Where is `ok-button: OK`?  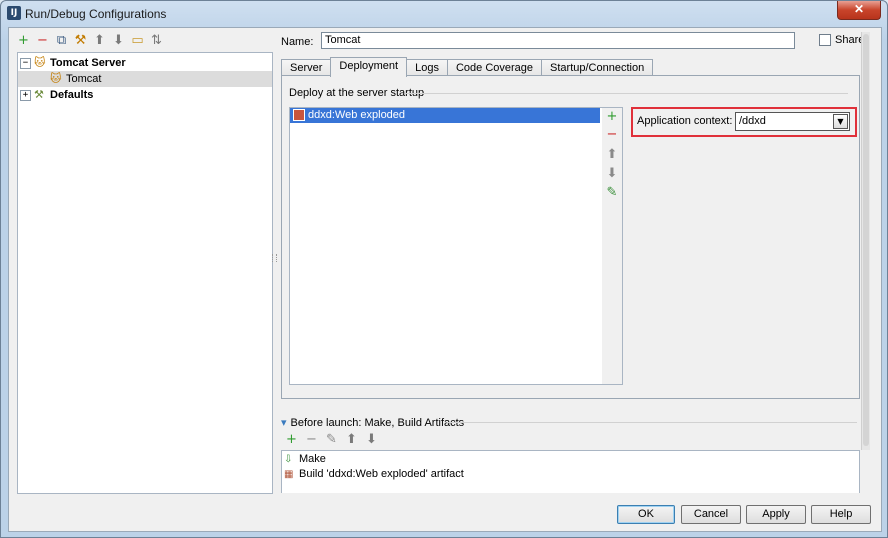 ok-button: OK is located at coordinates (646, 514).